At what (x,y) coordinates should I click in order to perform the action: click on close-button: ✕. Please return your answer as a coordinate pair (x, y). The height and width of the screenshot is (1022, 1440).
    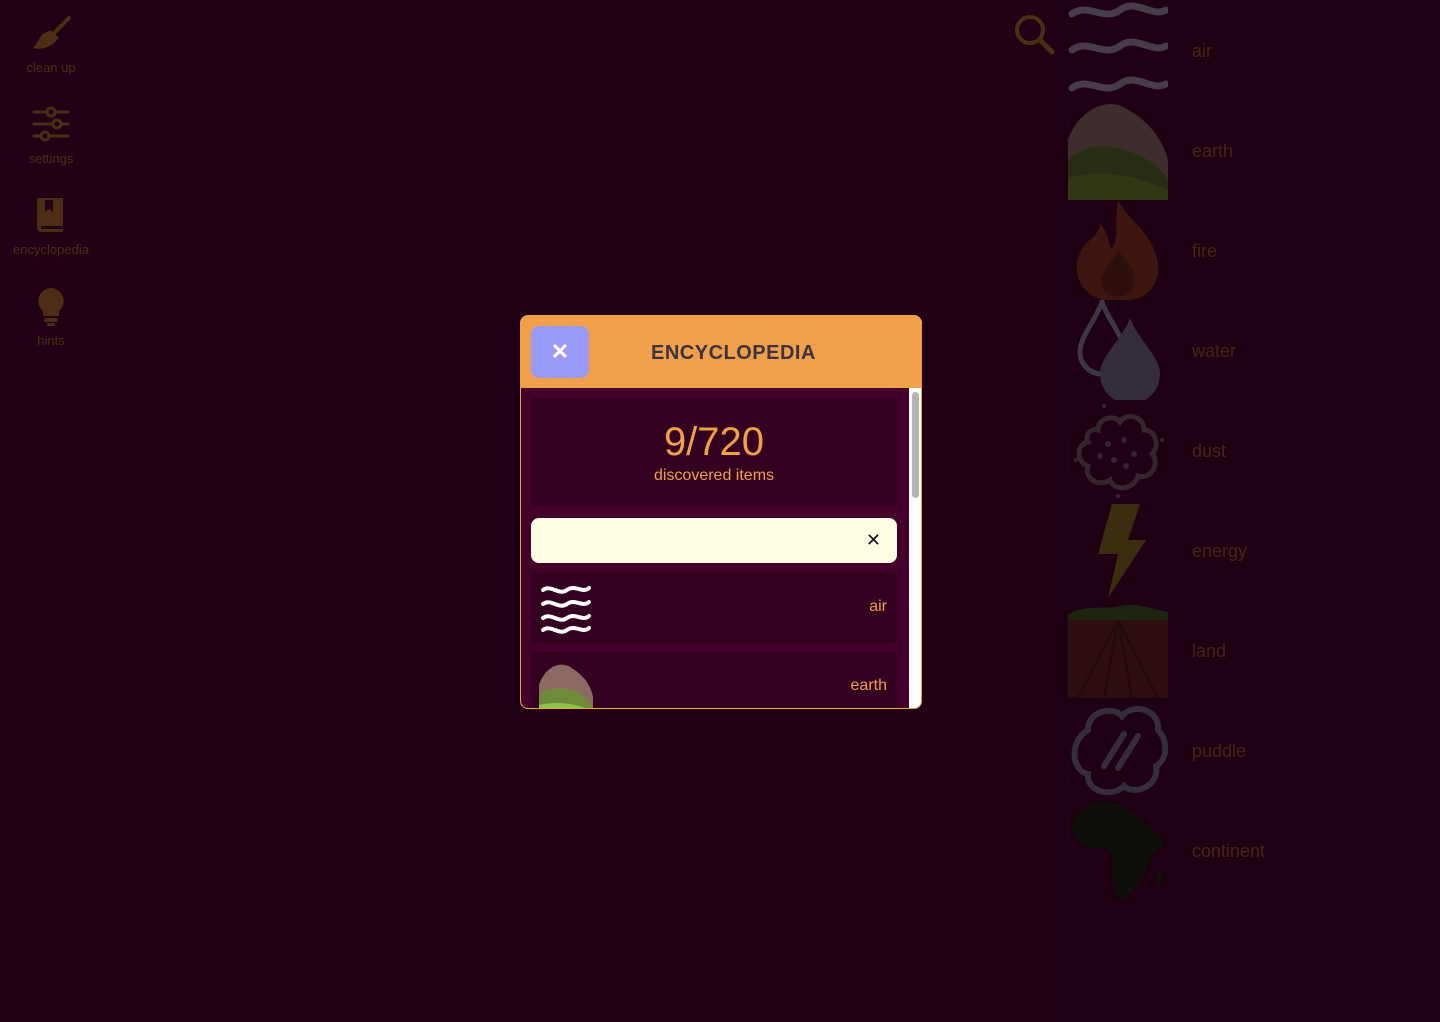
    Looking at the image, I should click on (560, 352).